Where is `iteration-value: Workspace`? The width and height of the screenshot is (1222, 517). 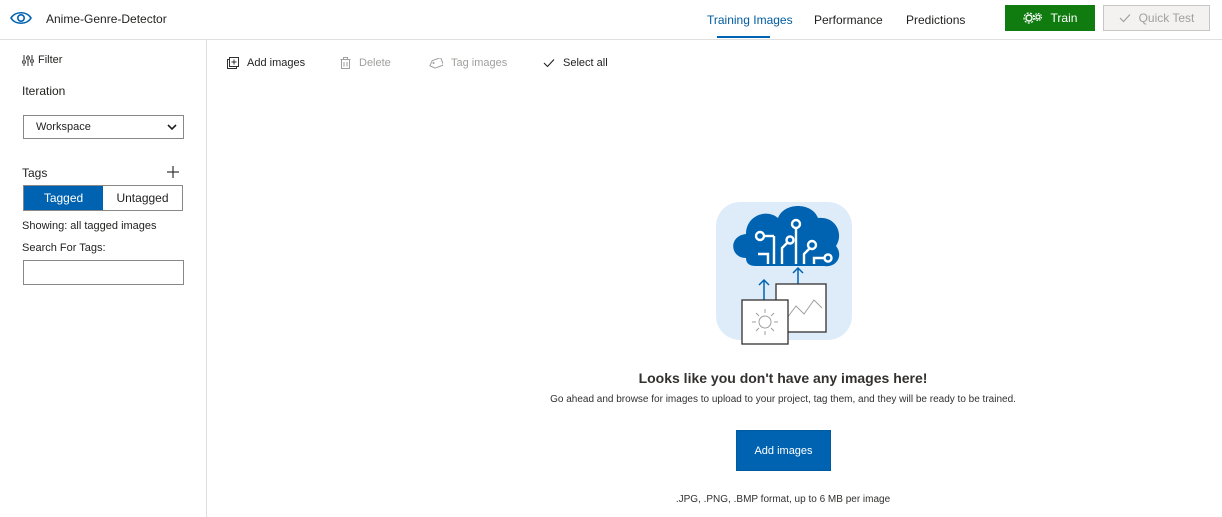 iteration-value: Workspace is located at coordinates (63, 127).